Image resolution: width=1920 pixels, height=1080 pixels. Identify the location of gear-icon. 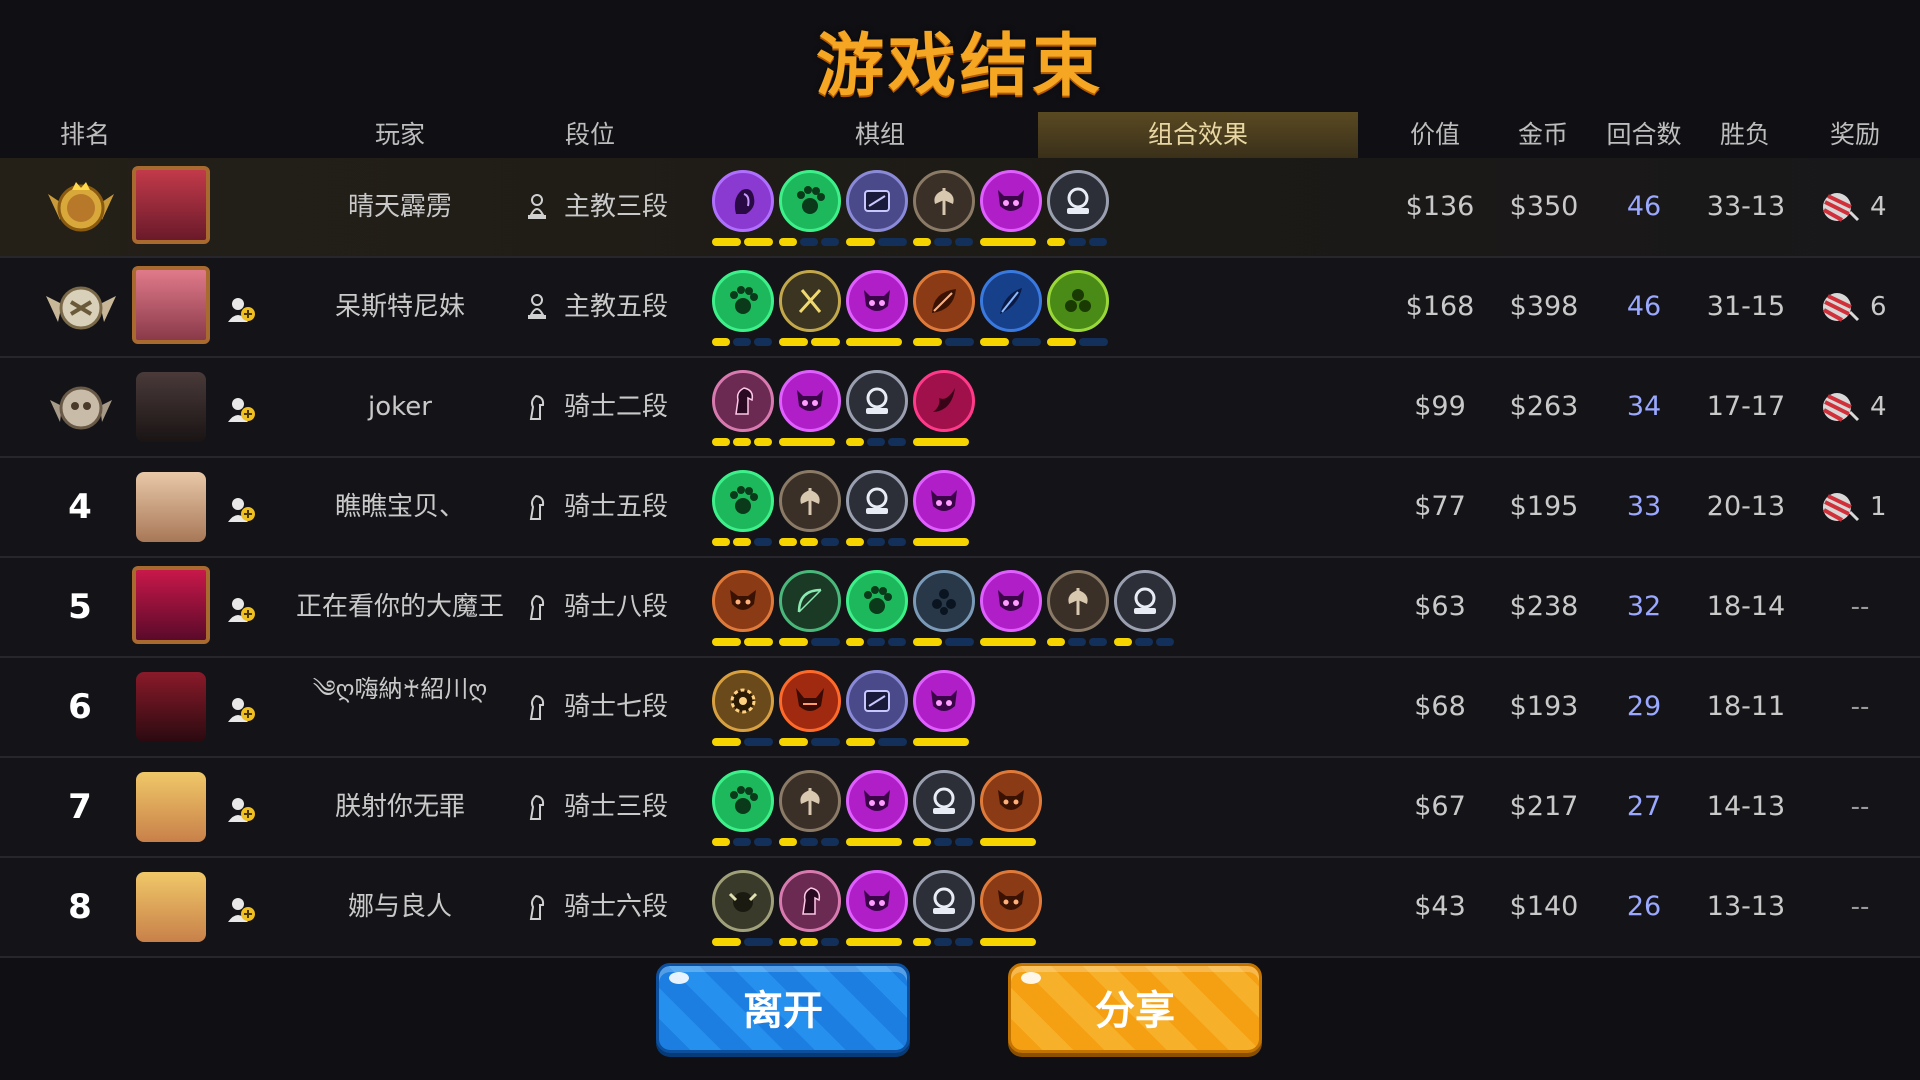
(743, 701).